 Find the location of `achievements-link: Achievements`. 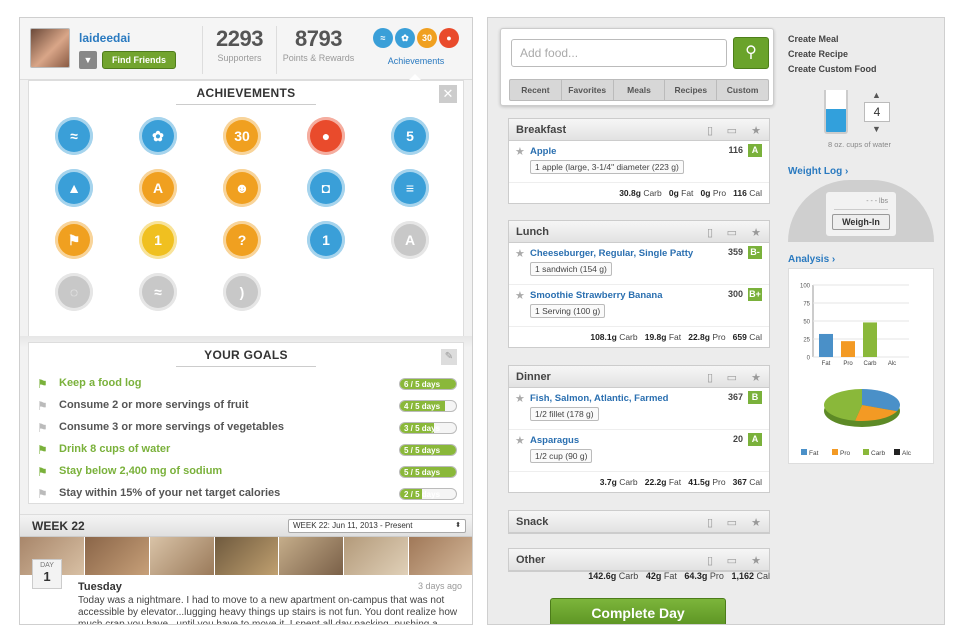

achievements-link: Achievements is located at coordinates (416, 61).